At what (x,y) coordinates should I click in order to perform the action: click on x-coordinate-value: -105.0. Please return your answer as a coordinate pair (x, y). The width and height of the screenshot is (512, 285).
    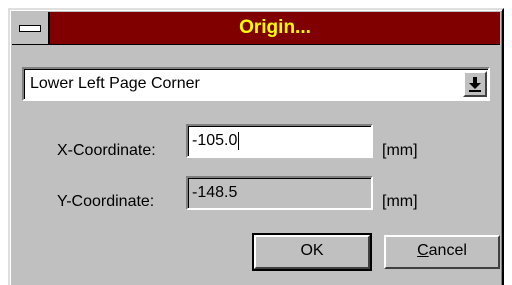
    Looking at the image, I should click on (215, 140).